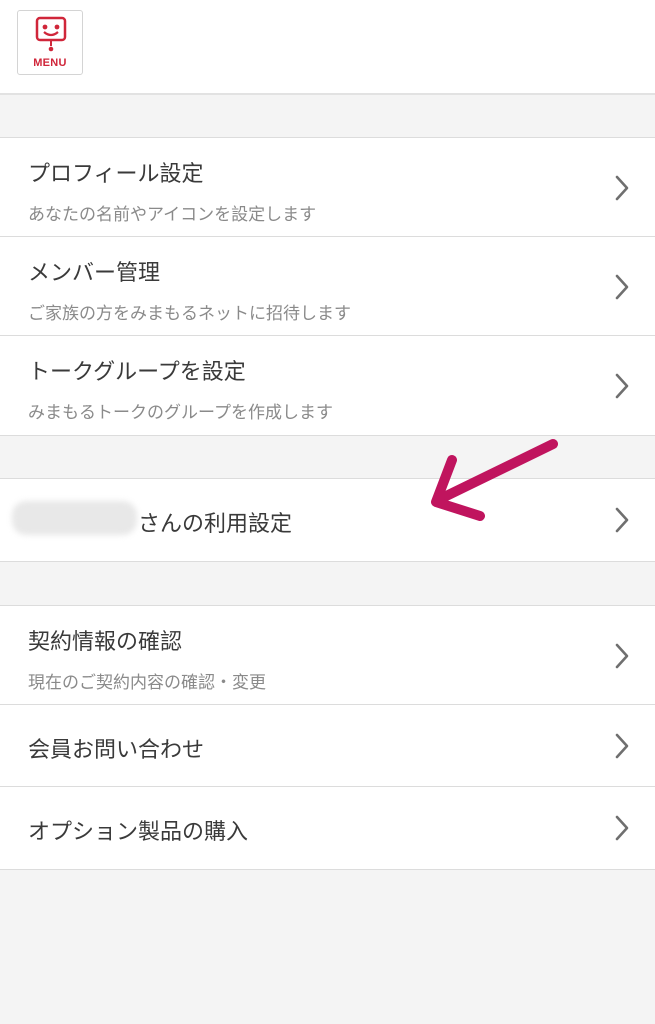  Describe the element at coordinates (147, 683) in the screenshot. I see `item-subtitle: 現在のご契約内容の確認・変更` at that location.